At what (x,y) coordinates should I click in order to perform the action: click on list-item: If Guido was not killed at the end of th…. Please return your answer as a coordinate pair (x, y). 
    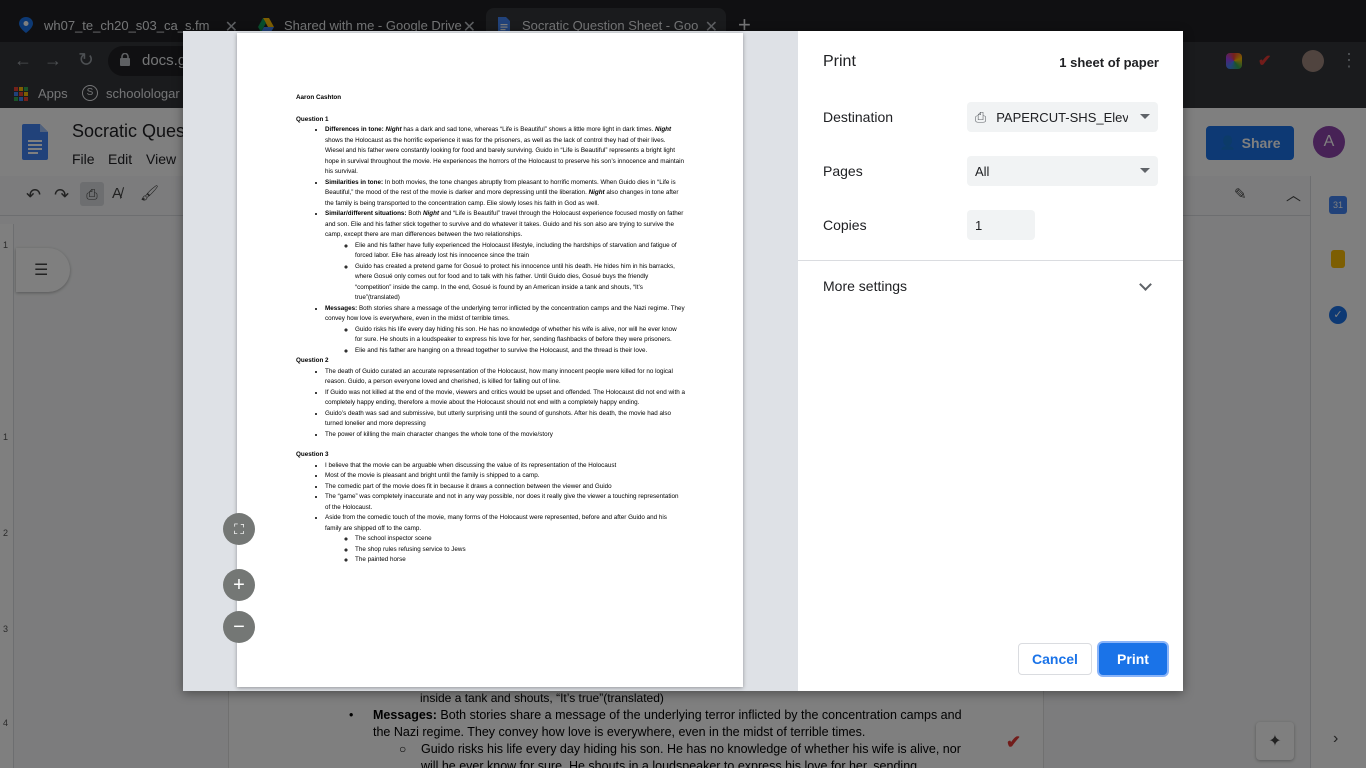
    Looking at the image, I should click on (505, 398).